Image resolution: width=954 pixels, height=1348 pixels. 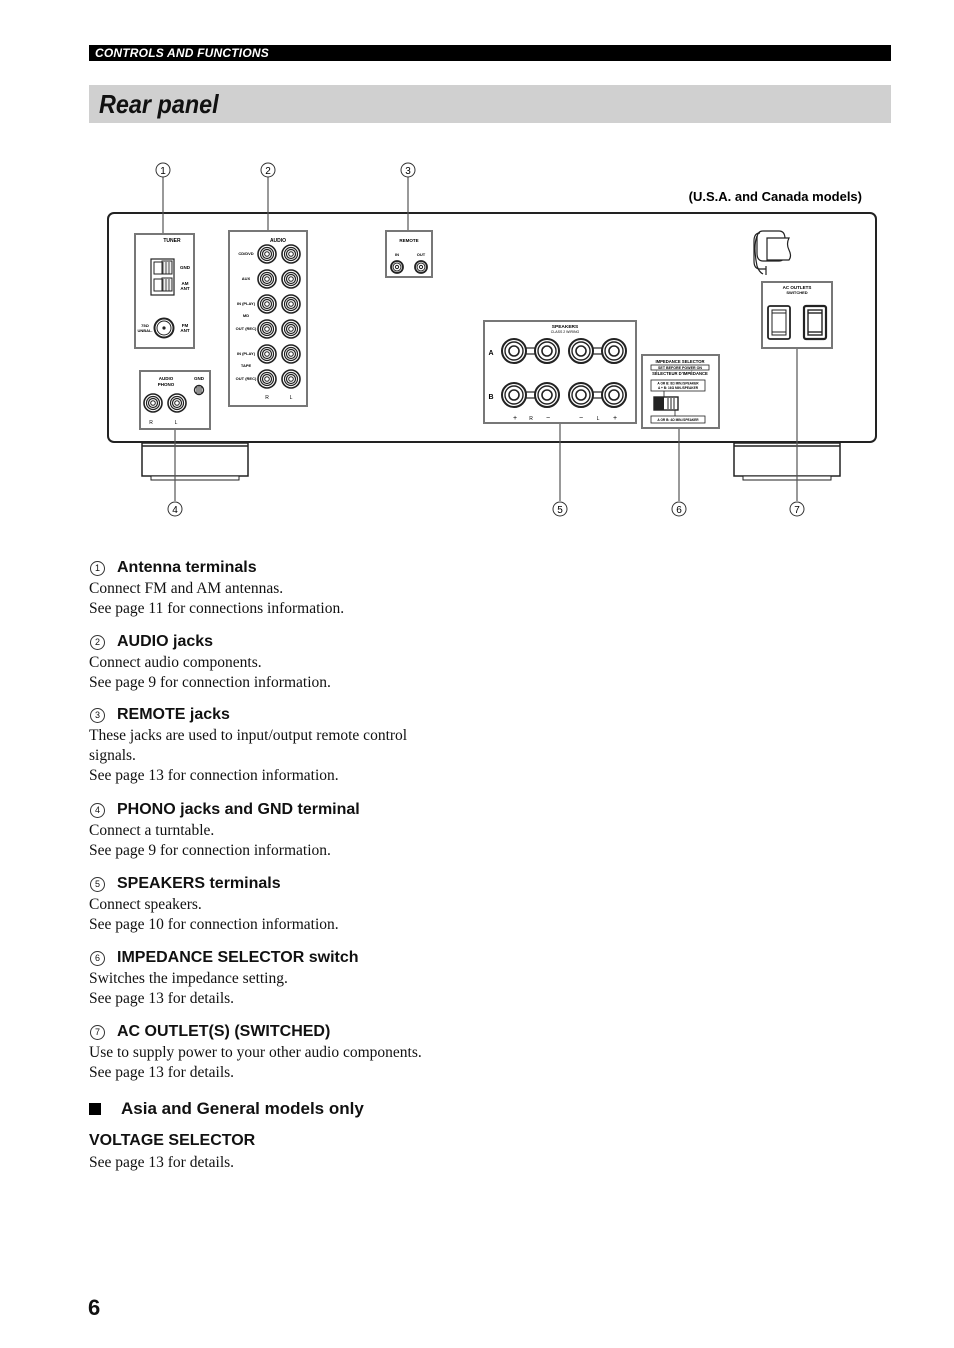 What do you see at coordinates (199, 390) in the screenshot?
I see `phono-gnd-terminal` at bounding box center [199, 390].